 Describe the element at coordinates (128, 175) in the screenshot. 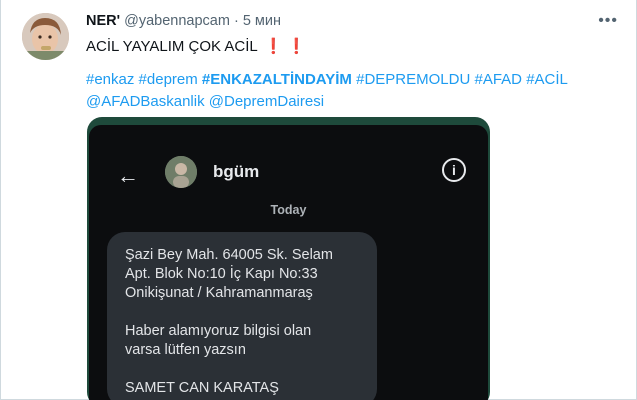

I see `back-arrow-icon: ←` at that location.